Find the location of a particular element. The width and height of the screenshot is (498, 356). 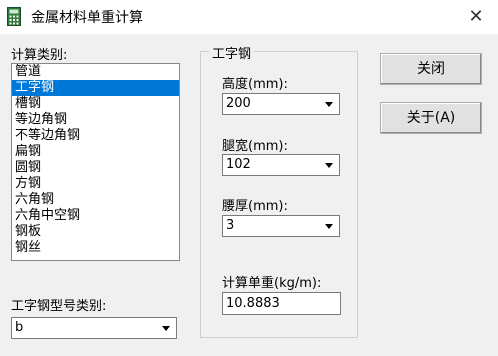

list-item: 圆钢 is located at coordinates (95, 168).